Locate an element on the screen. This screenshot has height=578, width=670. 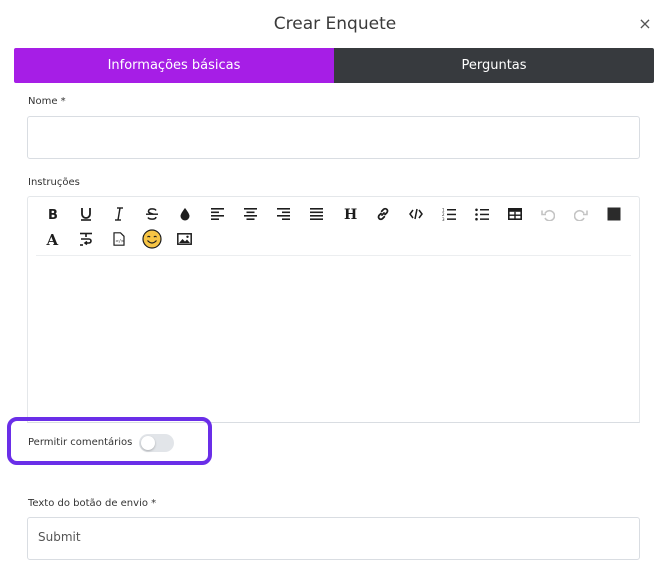
svg-text: H is located at coordinates (350, 214).